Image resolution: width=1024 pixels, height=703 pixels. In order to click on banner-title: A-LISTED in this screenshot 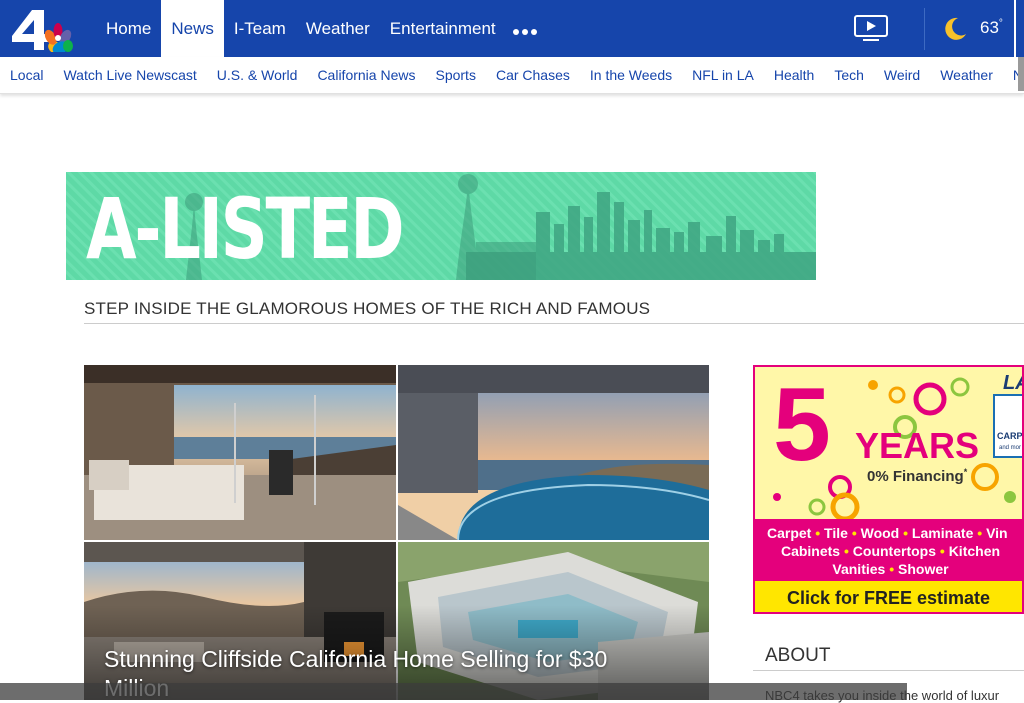, I will do `click(245, 229)`.